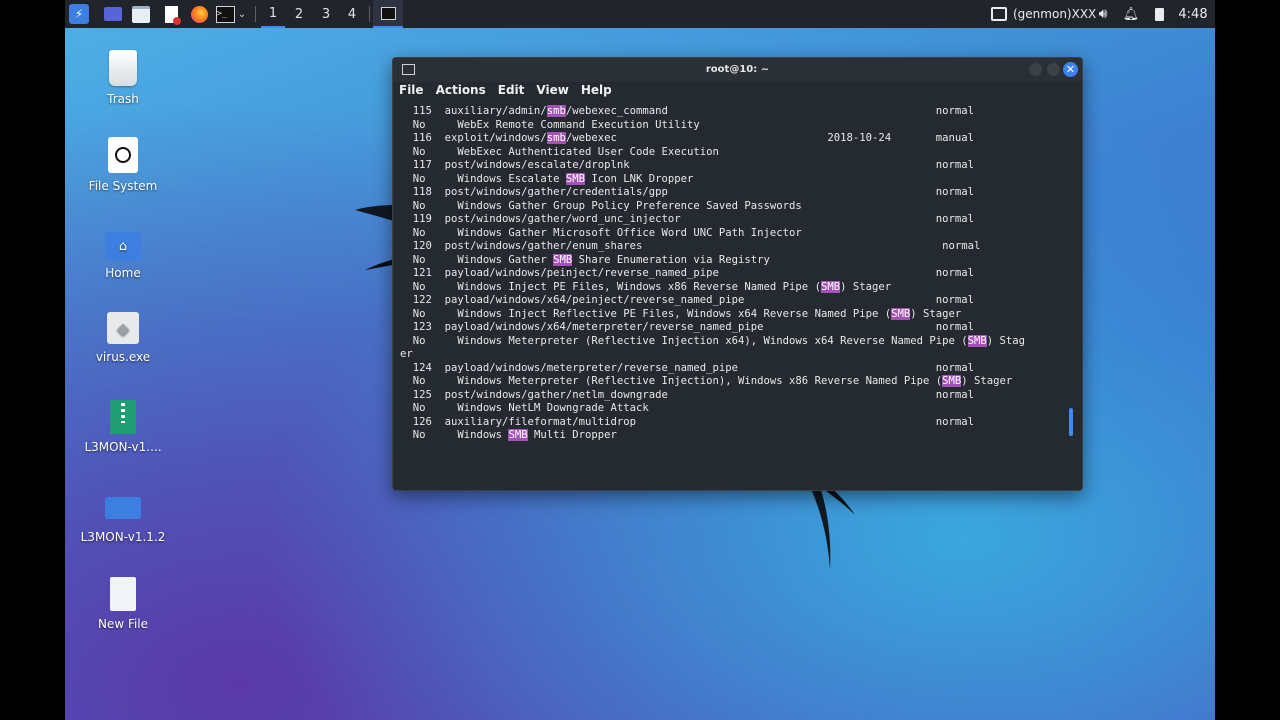 This screenshot has width=1280, height=720. I want to click on desktop-icon-new-file: New File, so click(123, 604).